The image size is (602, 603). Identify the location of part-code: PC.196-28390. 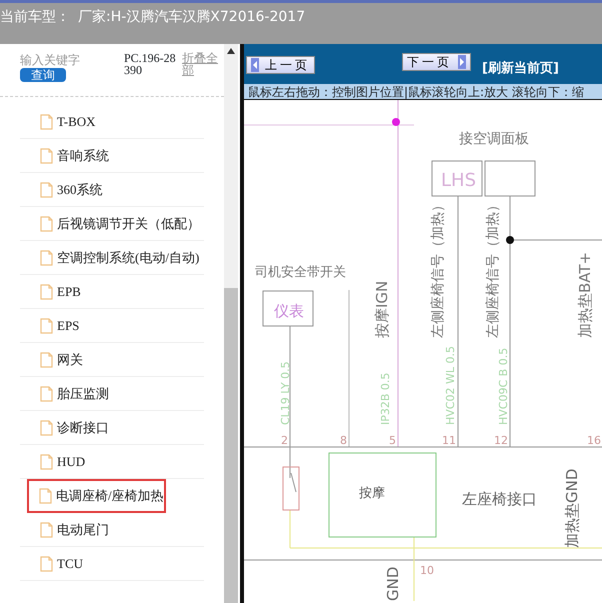
(150, 65).